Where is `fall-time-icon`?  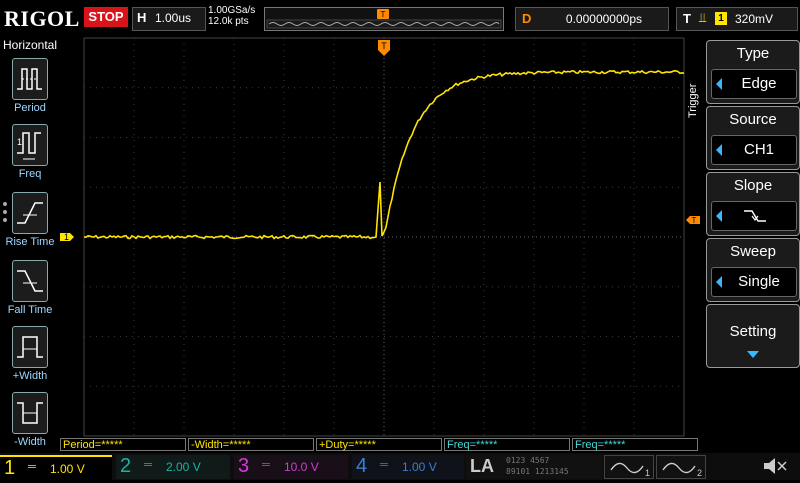
fall-time-icon is located at coordinates (30, 281).